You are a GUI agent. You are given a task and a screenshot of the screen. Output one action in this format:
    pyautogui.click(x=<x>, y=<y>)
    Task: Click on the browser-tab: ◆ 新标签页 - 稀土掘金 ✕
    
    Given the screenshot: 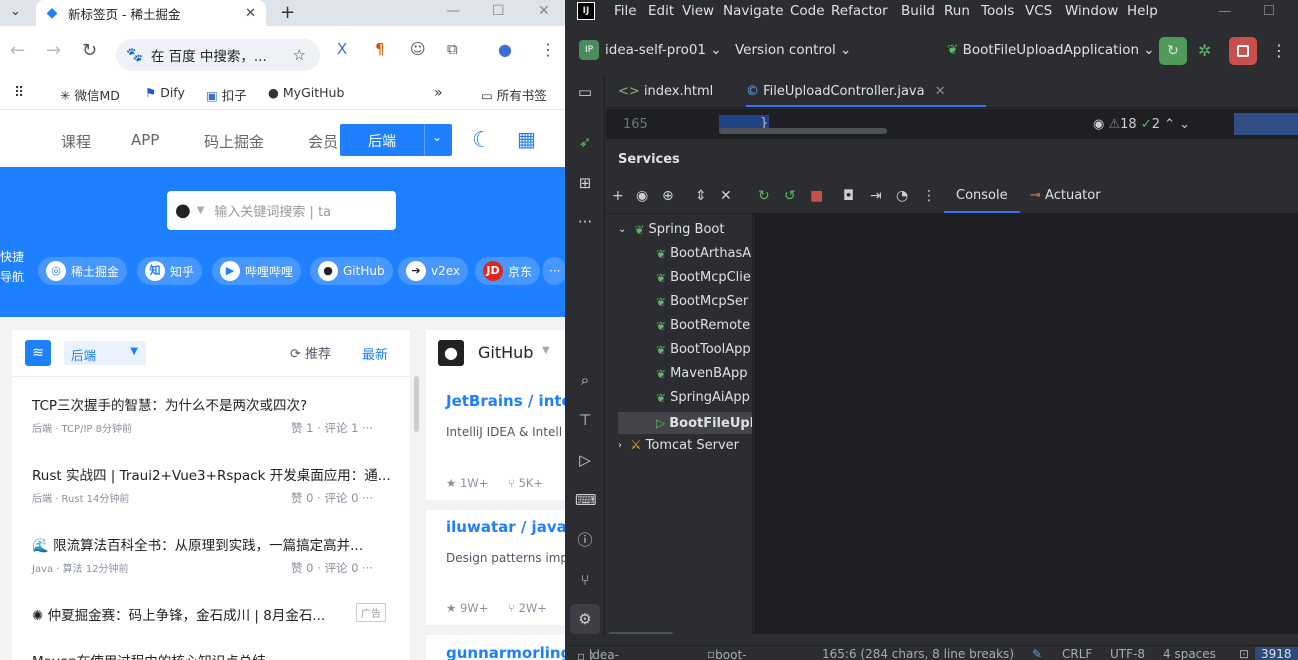 What is the action you would take?
    pyautogui.click(x=151, y=13)
    